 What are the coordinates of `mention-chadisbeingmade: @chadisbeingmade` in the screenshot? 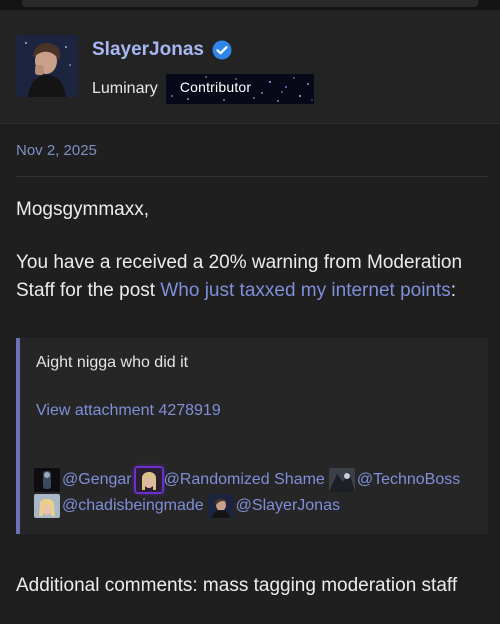 It's located at (119, 506).